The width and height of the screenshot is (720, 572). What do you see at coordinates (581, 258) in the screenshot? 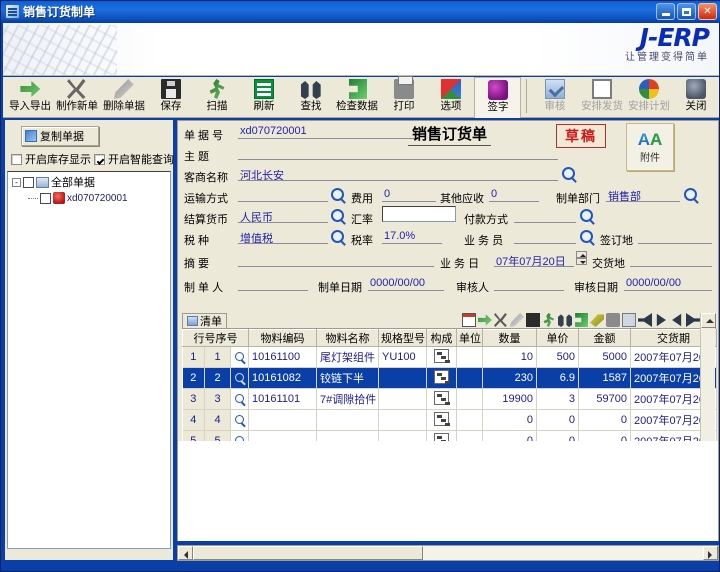
I see `business-date-stepper` at bounding box center [581, 258].